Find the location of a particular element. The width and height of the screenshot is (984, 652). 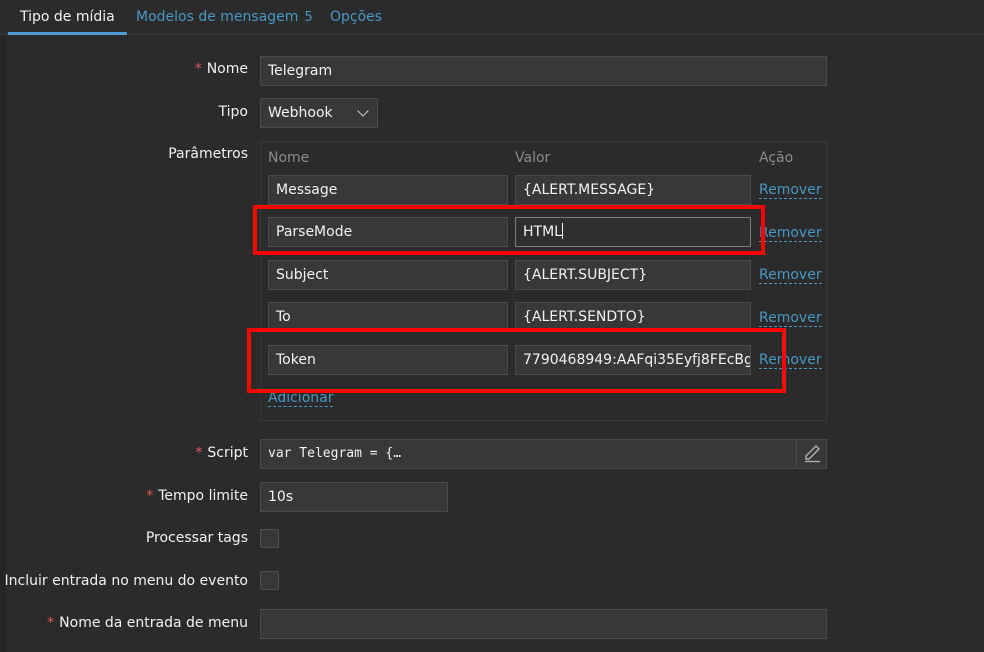

process-tags-label: Processar tags is located at coordinates (196, 538).